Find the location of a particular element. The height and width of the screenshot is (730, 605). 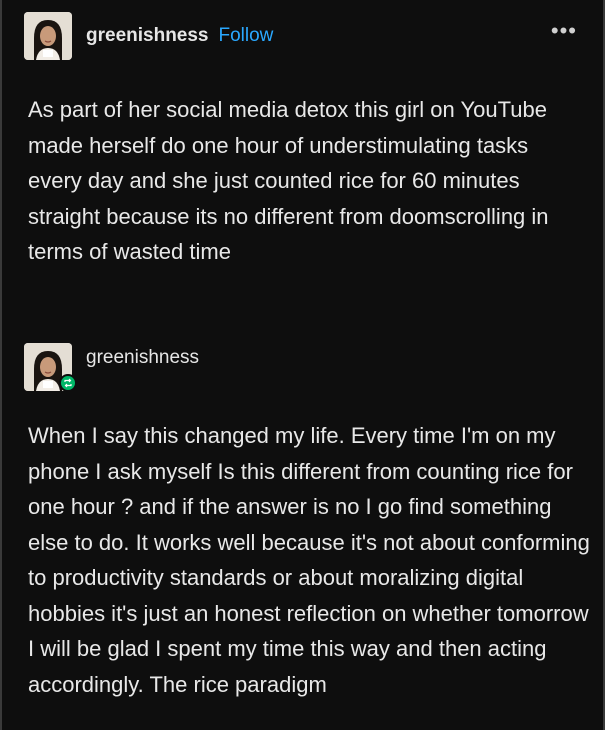

avatar is located at coordinates (48, 36).